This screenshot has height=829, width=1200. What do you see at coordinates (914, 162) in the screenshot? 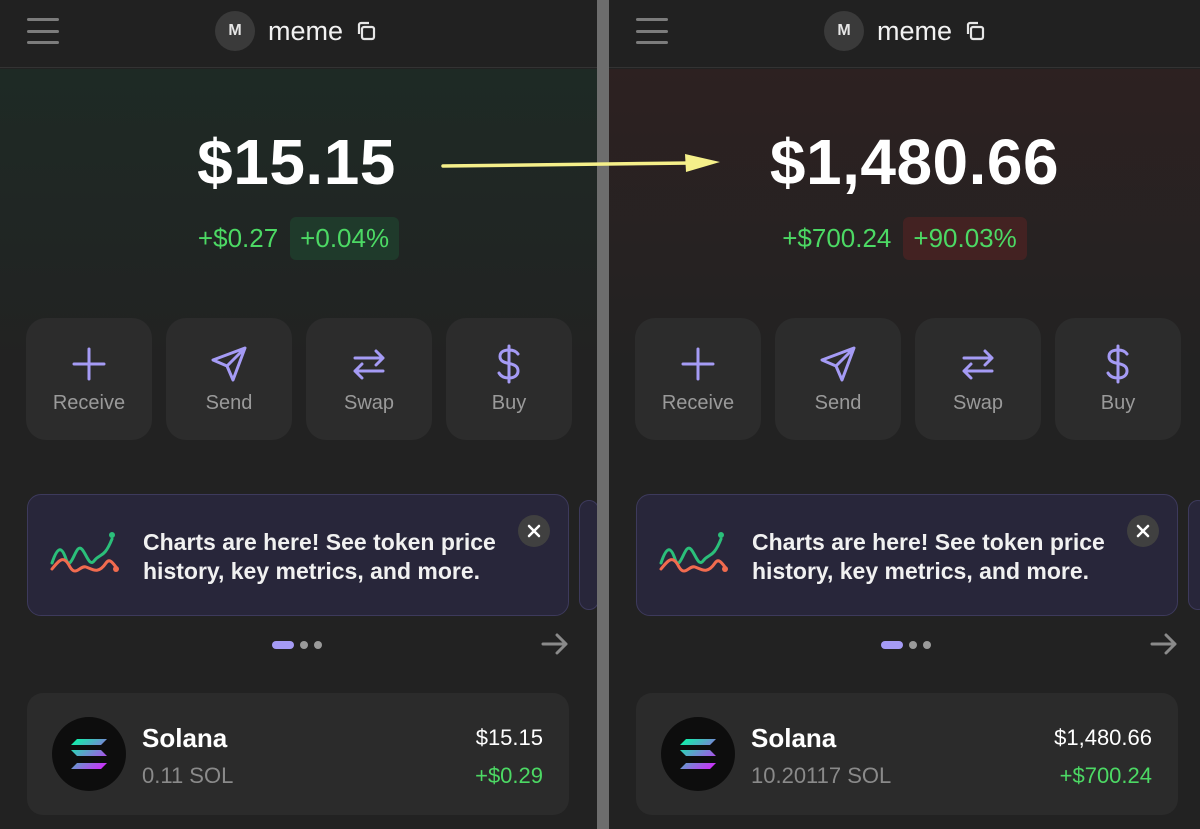
I see `total-balance: $1,480.66` at bounding box center [914, 162].